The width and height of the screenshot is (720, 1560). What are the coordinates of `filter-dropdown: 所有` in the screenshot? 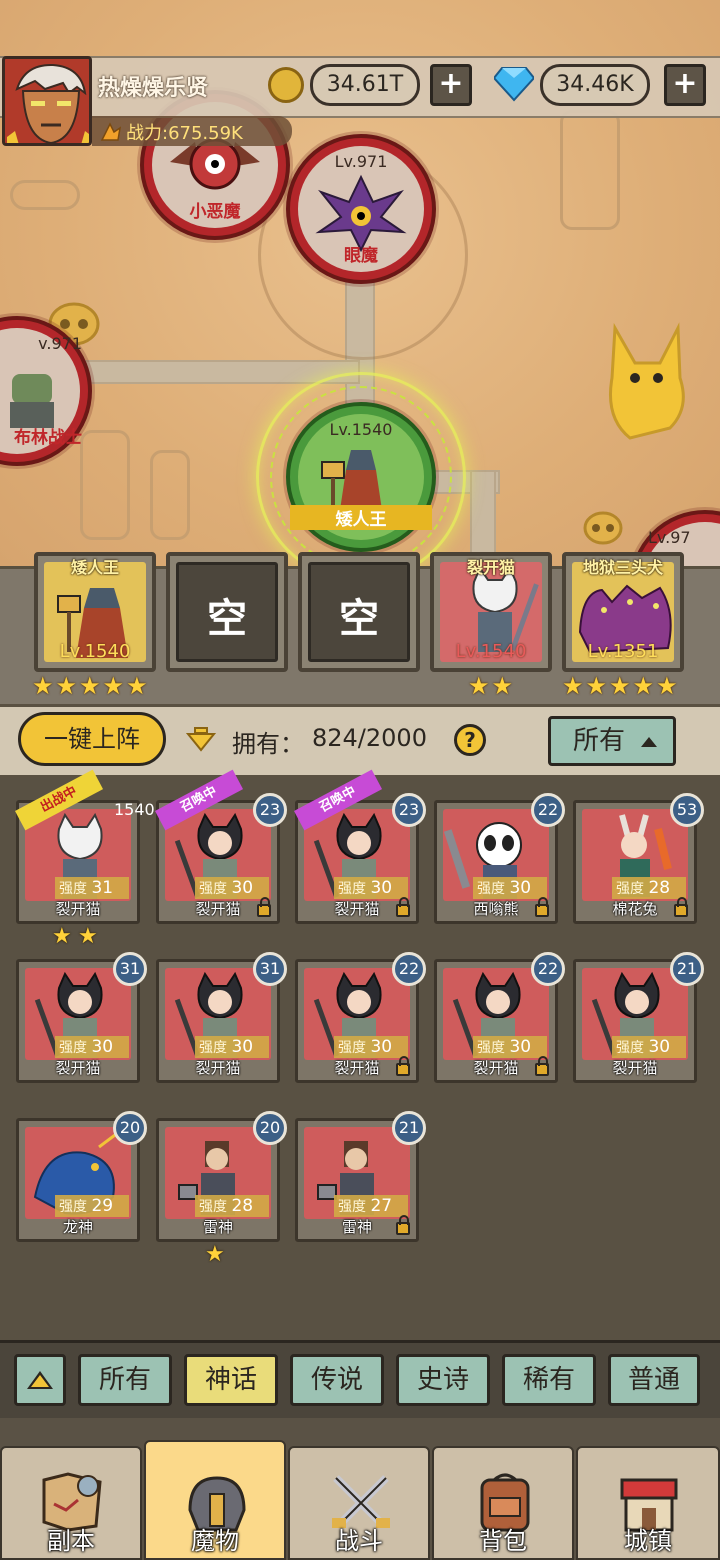 It's located at (612, 741).